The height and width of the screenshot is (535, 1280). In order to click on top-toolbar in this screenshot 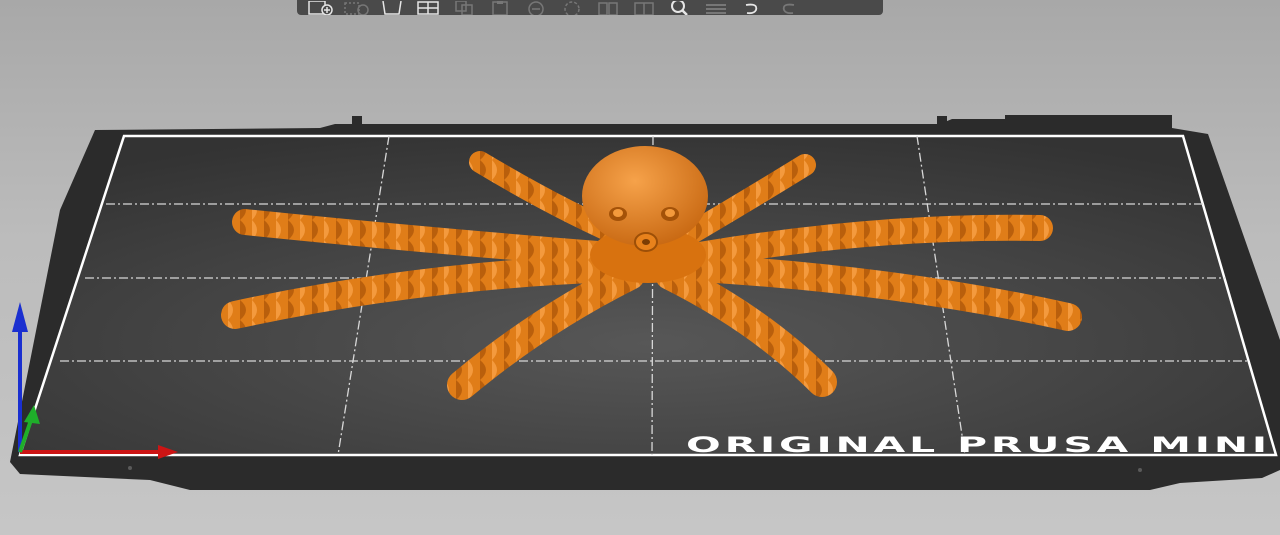, I will do `click(590, 7)`.